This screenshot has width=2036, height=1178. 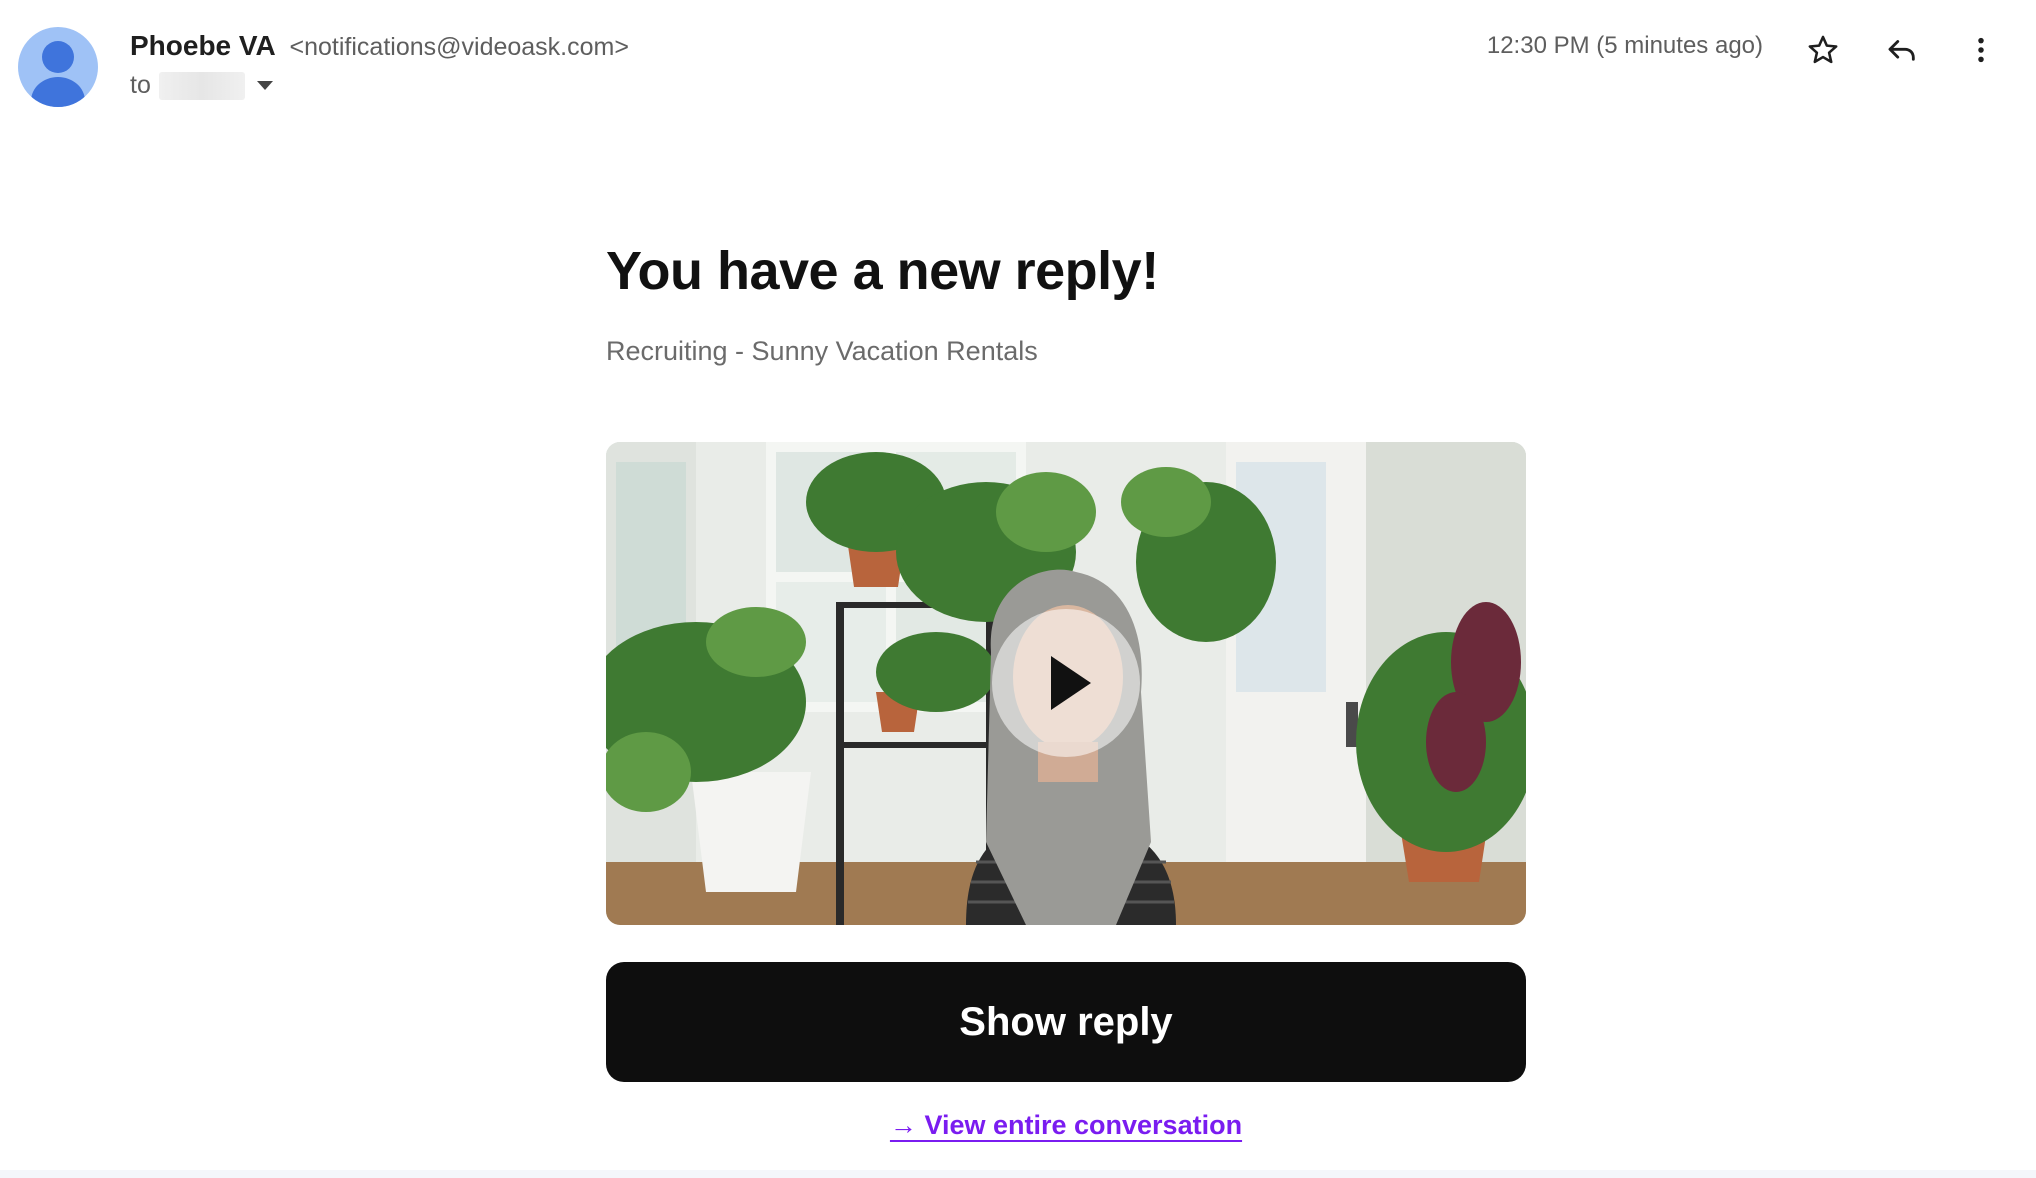 I want to click on star-icon, so click(x=1823, y=49).